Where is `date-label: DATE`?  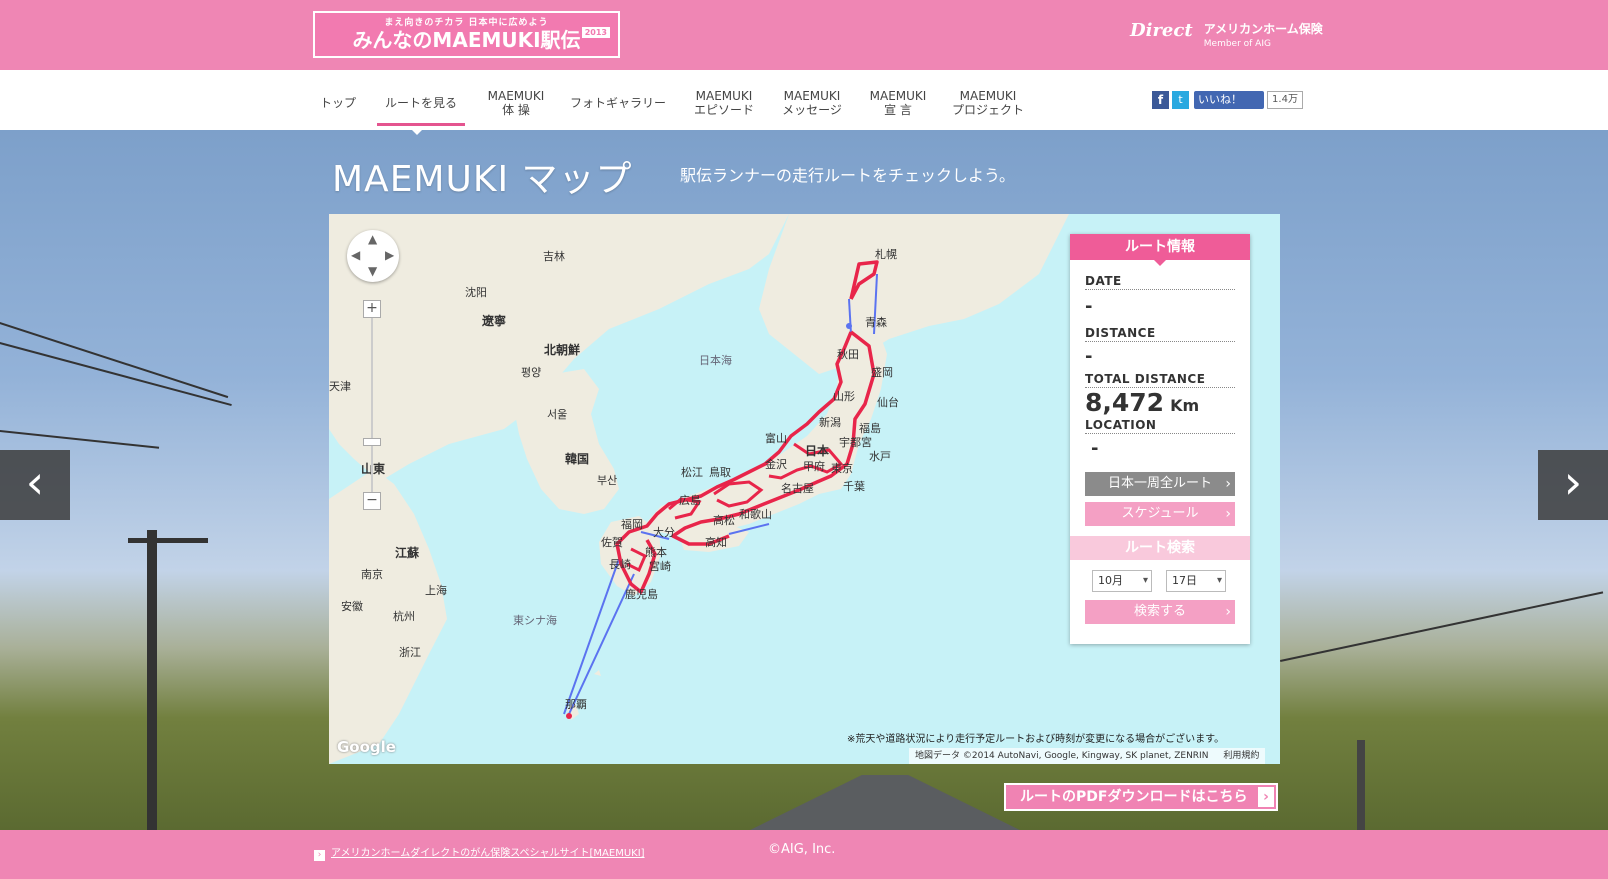 date-label: DATE is located at coordinates (1160, 282).